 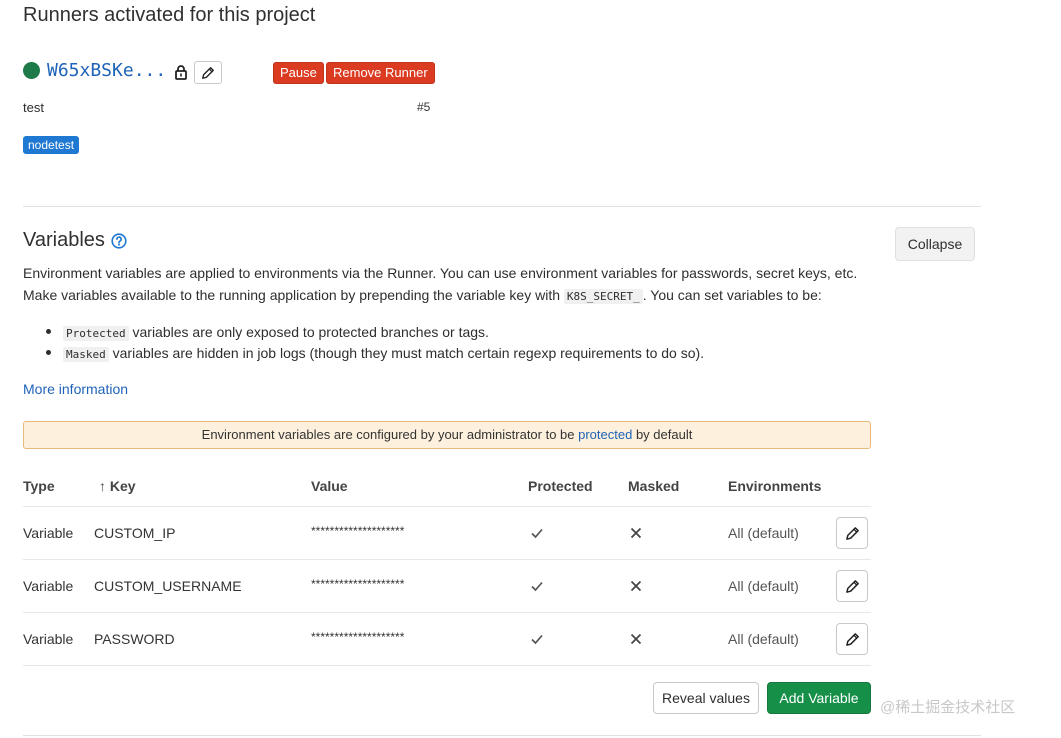 I want to click on column-header-protected: Protected, so click(x=560, y=486).